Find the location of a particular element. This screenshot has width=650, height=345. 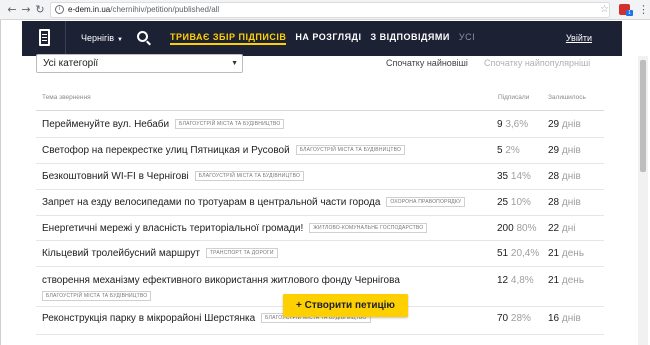

extension-badge: 1 is located at coordinates (629, 13).